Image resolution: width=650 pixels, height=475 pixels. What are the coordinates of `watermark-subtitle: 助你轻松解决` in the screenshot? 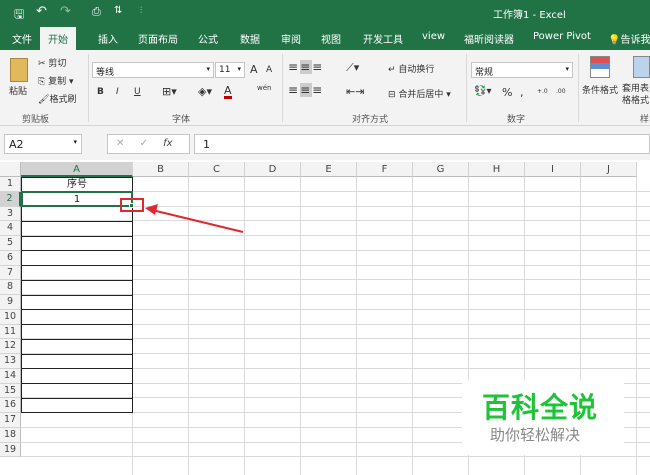 It's located at (535, 435).